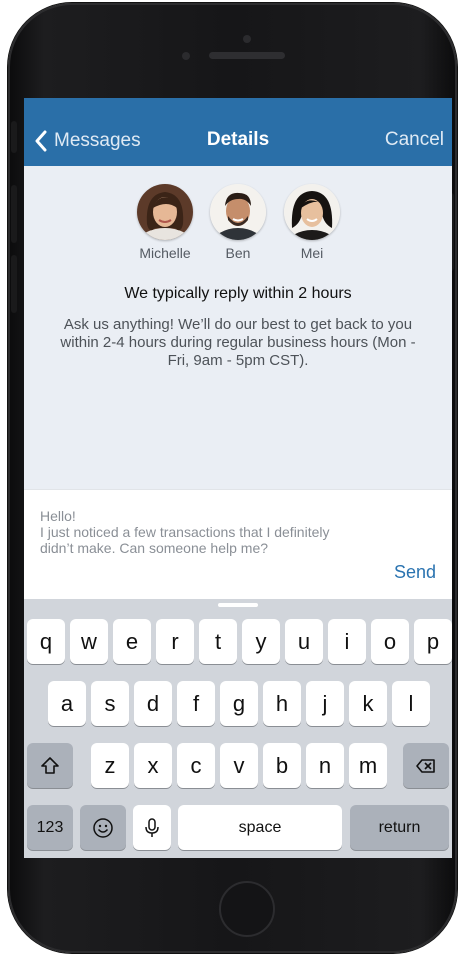 The height and width of the screenshot is (958, 465). I want to click on reply-time-heading: We typically reply within 2 hours, so click(238, 293).